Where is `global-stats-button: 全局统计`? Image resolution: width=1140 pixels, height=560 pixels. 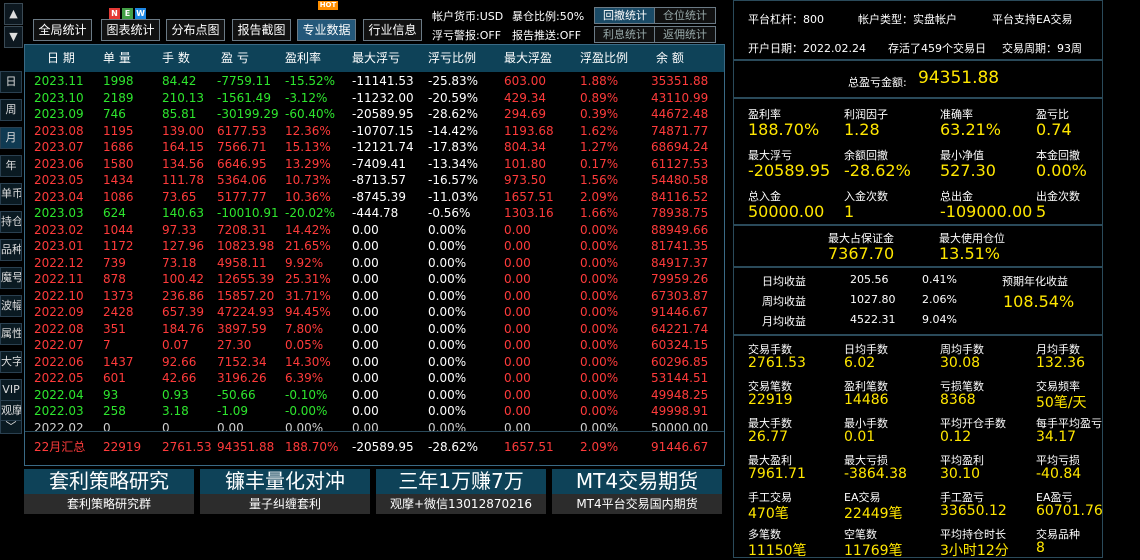
global-stats-button: 全局统计 is located at coordinates (62, 30).